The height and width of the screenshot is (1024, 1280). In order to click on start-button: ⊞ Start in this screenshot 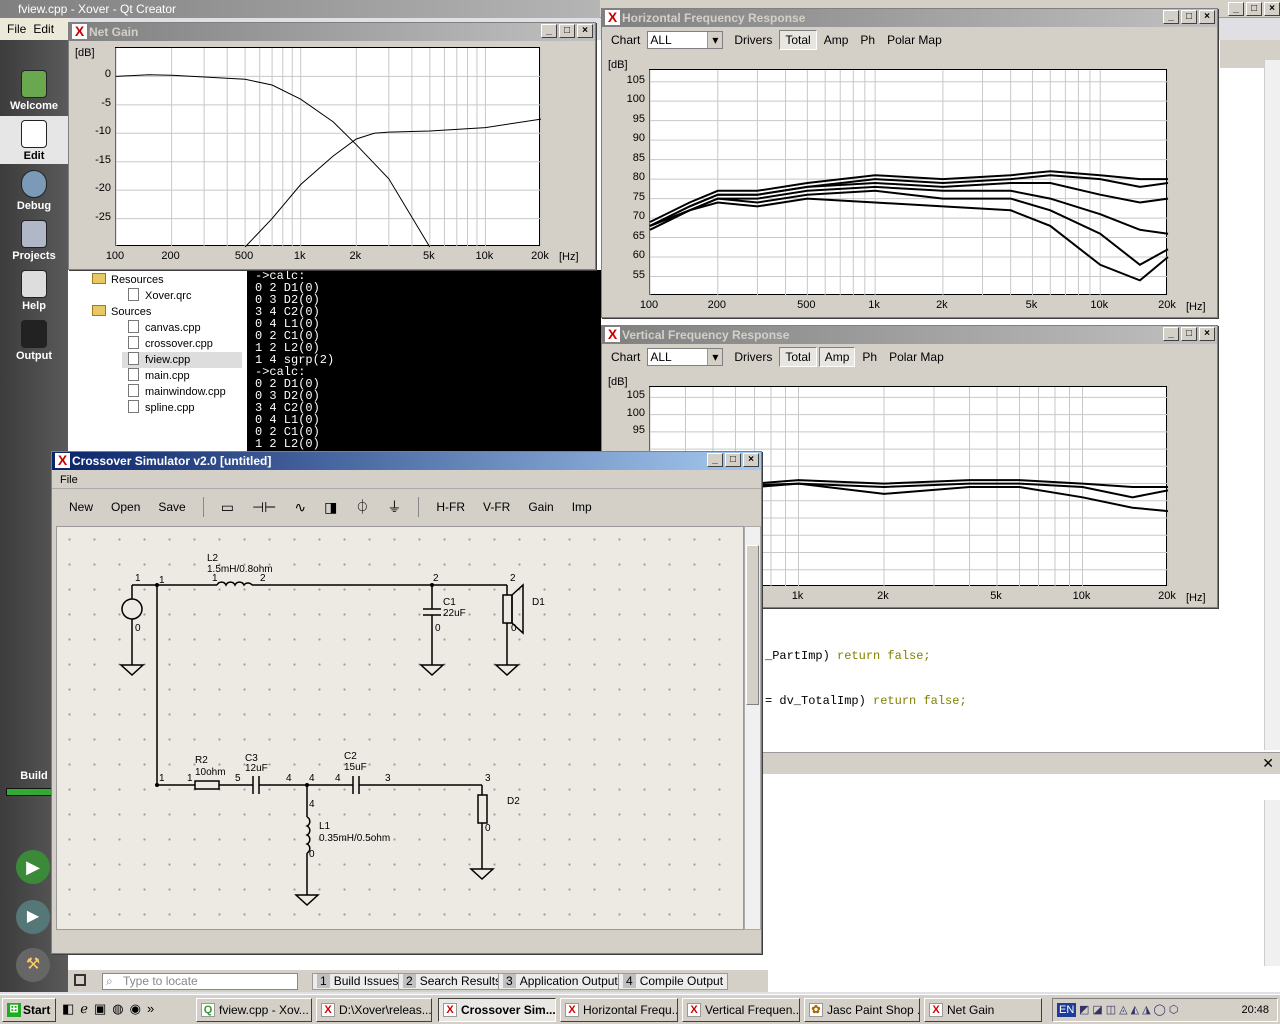, I will do `click(29, 1010)`.